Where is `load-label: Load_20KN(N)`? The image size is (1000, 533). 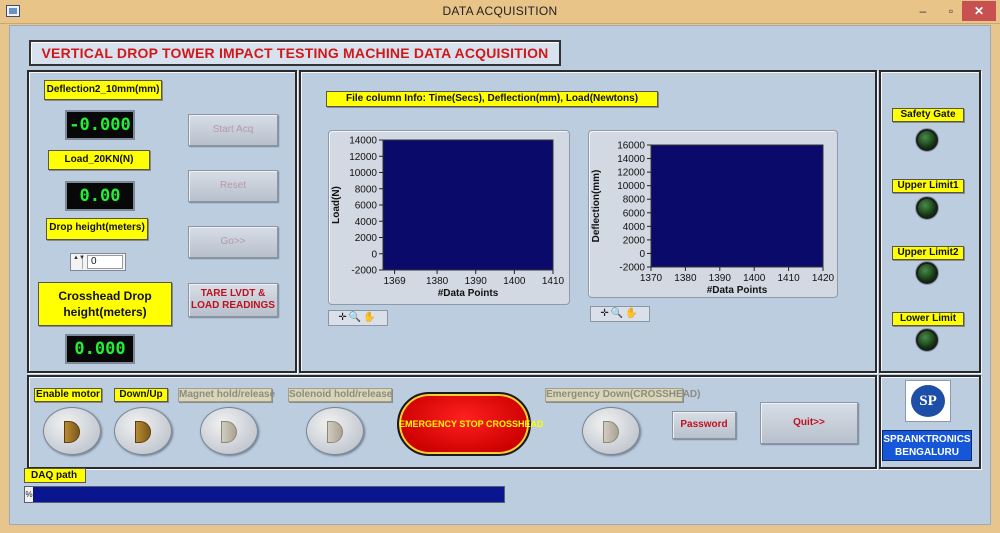
load-label: Load_20KN(N) is located at coordinates (99, 160).